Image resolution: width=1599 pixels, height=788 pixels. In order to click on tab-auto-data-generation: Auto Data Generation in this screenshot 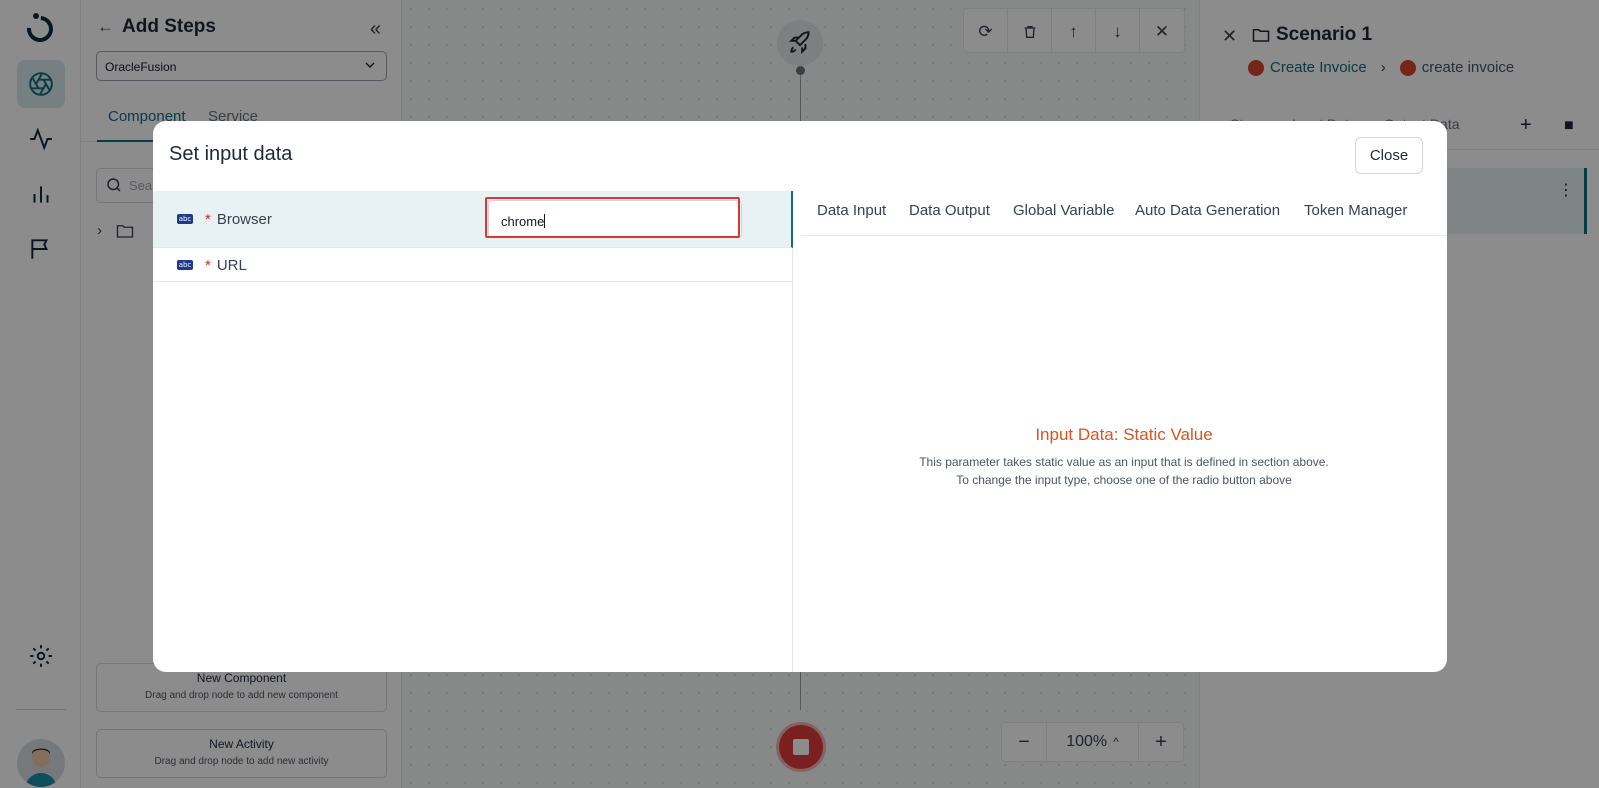, I will do `click(1207, 210)`.